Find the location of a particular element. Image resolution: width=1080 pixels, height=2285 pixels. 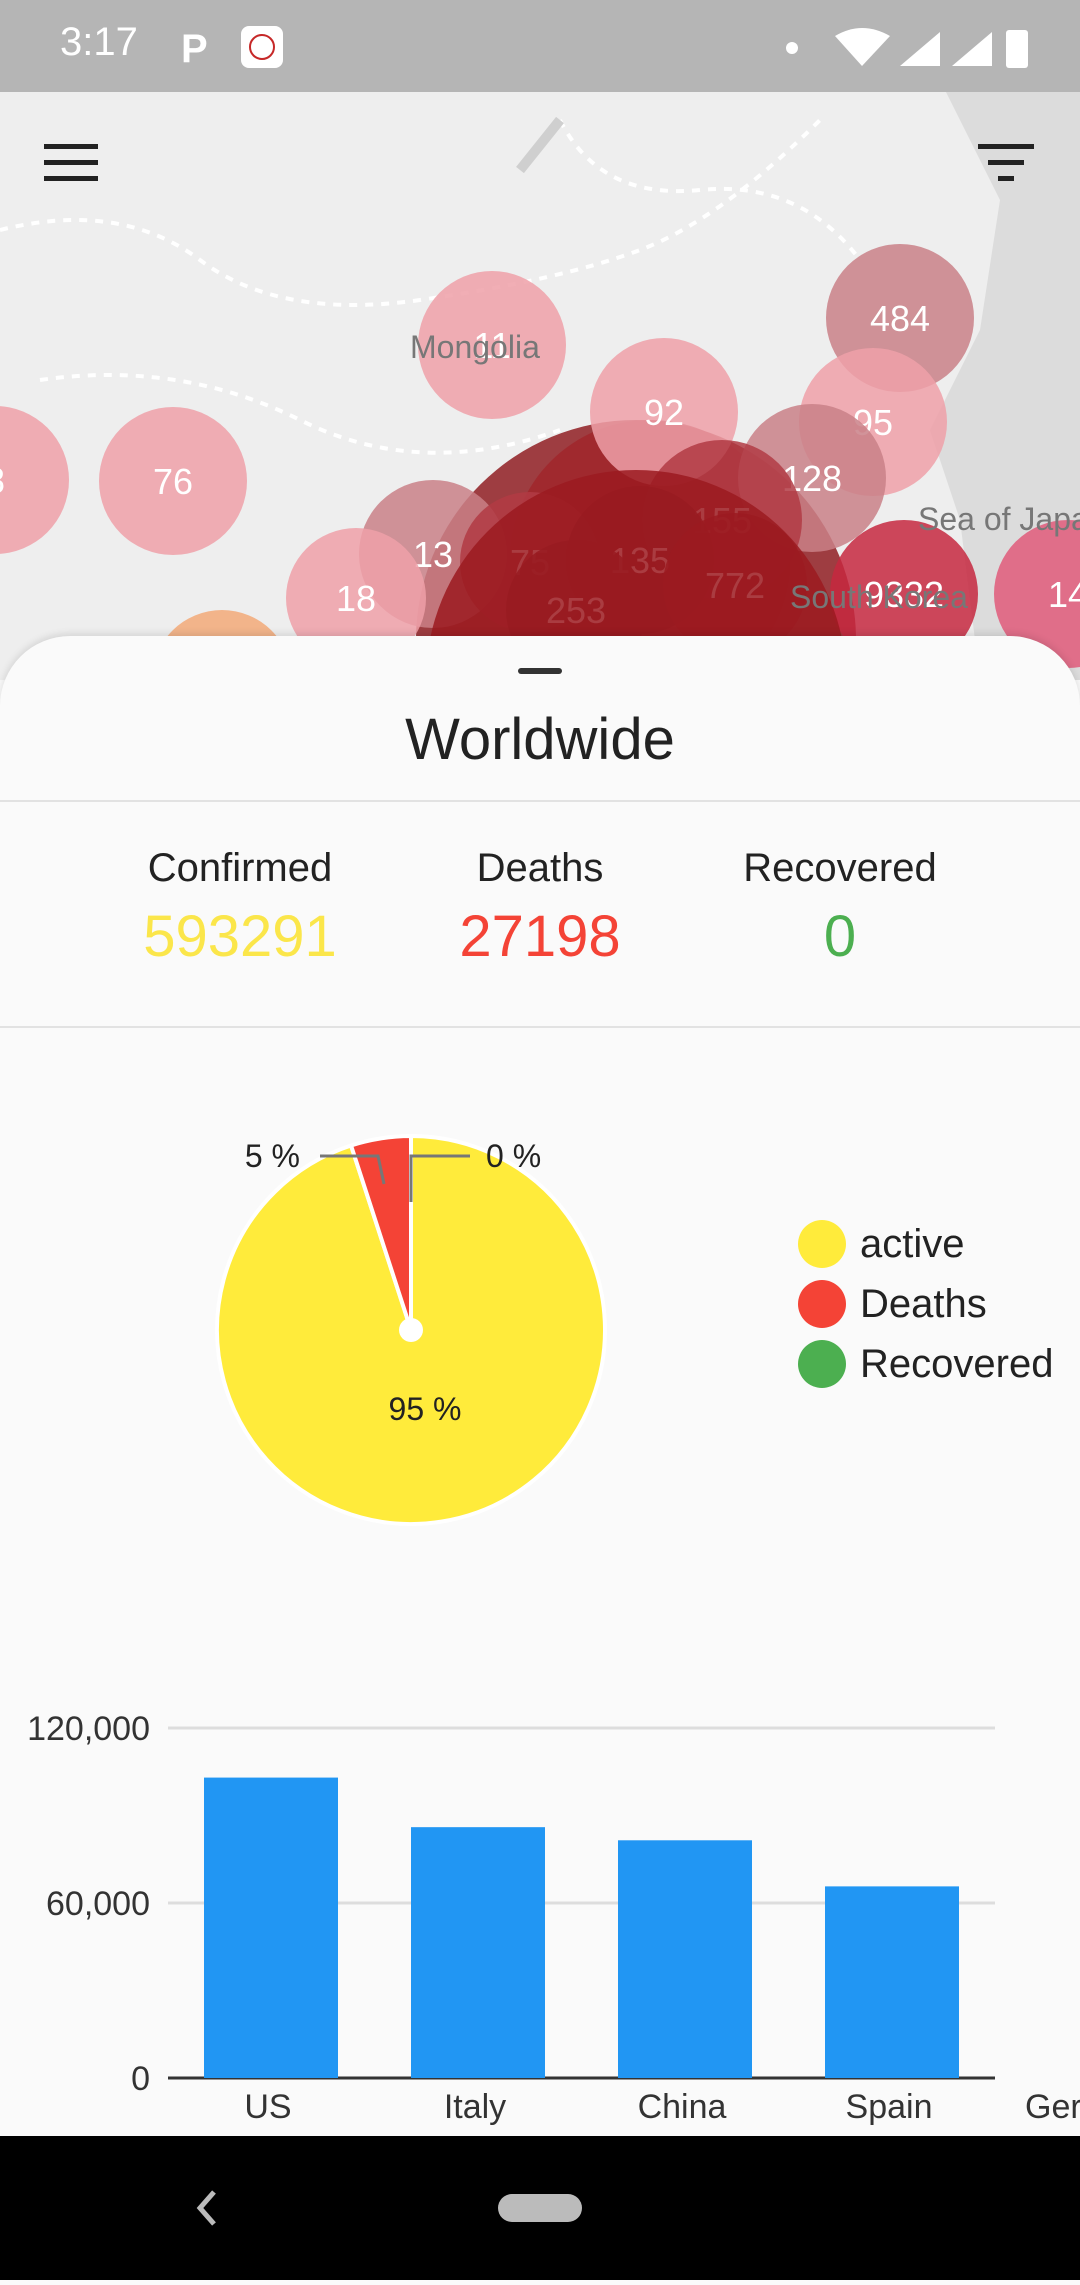

bar-us is located at coordinates (271, 1927).